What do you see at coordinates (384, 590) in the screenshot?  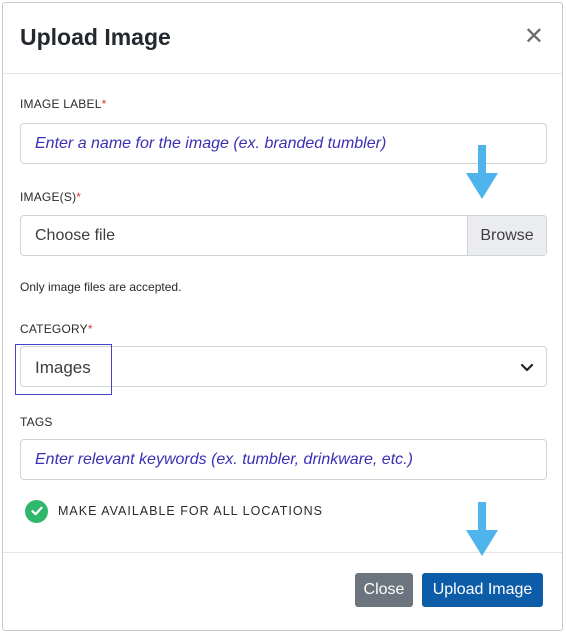 I see `close-button: Close` at bounding box center [384, 590].